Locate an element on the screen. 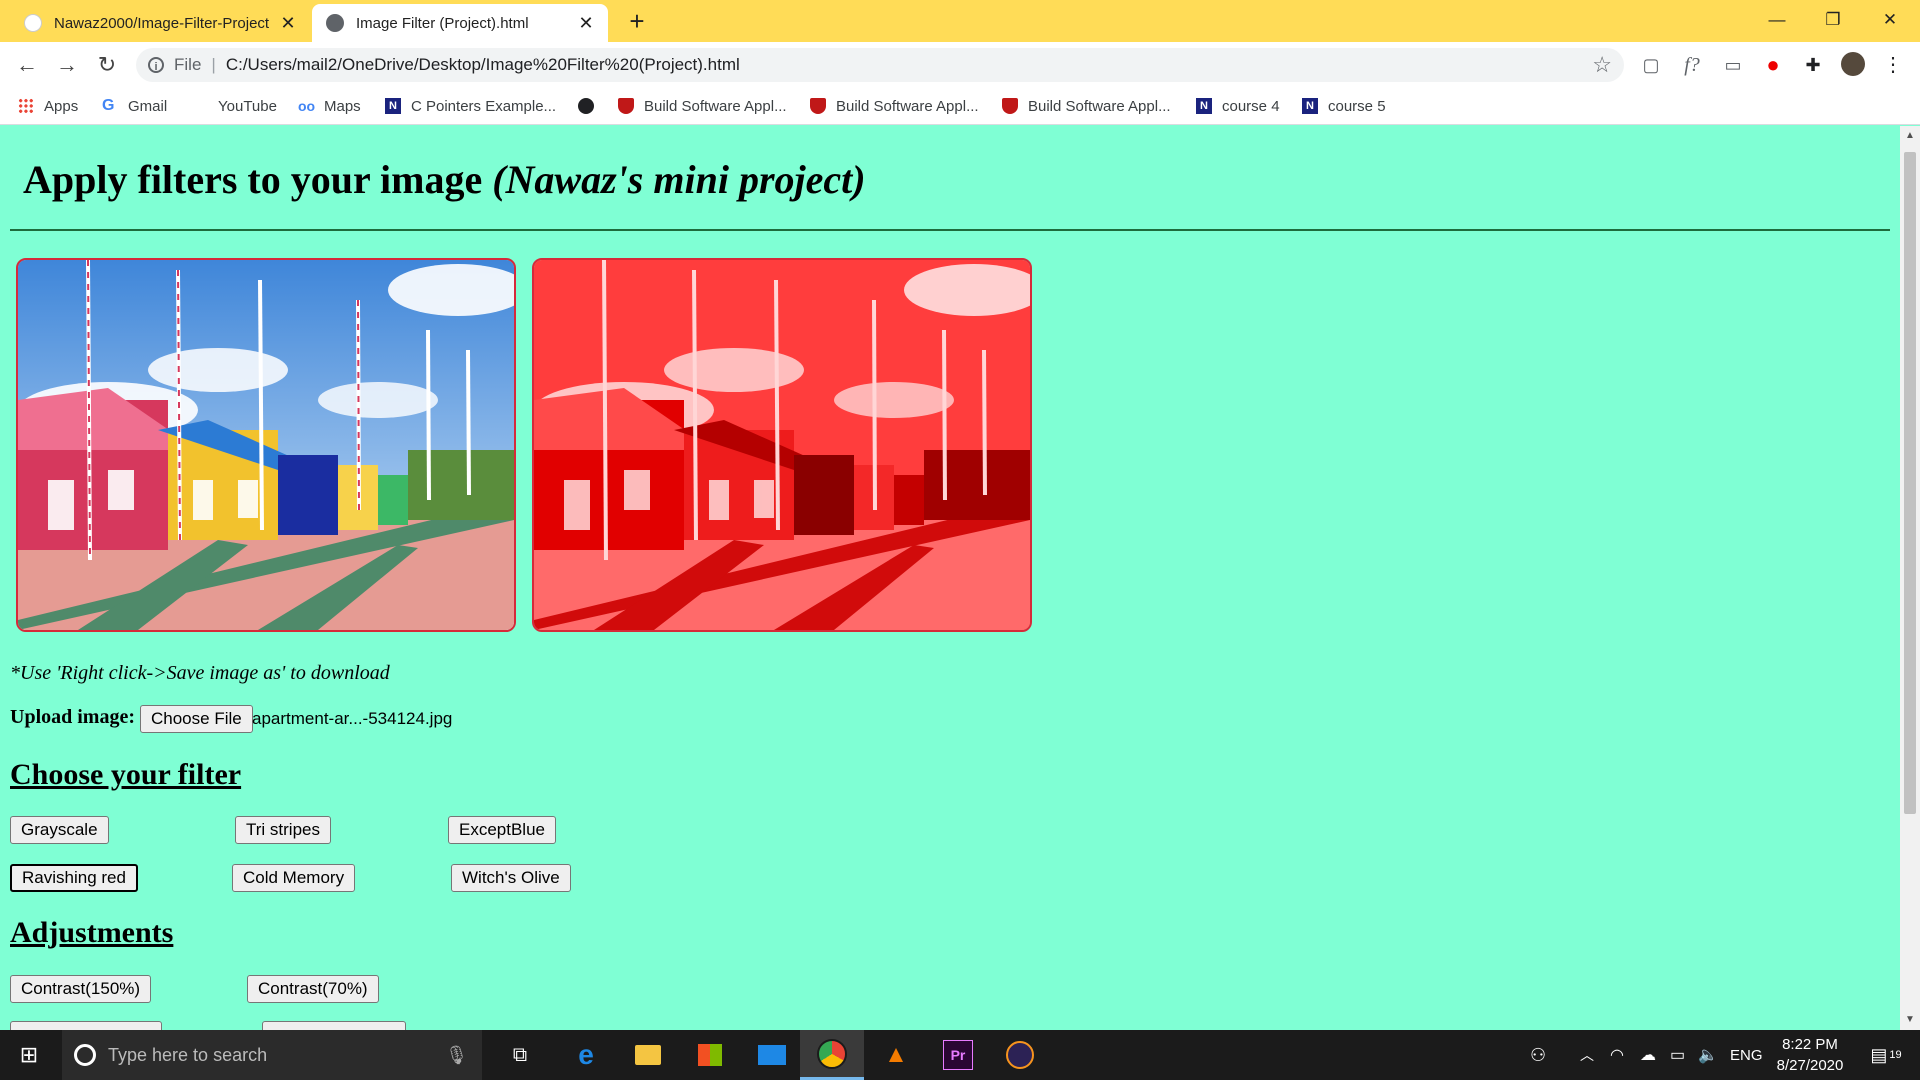 Image resolution: width=1920 pixels, height=1080 pixels. chrome-icon is located at coordinates (832, 1055).